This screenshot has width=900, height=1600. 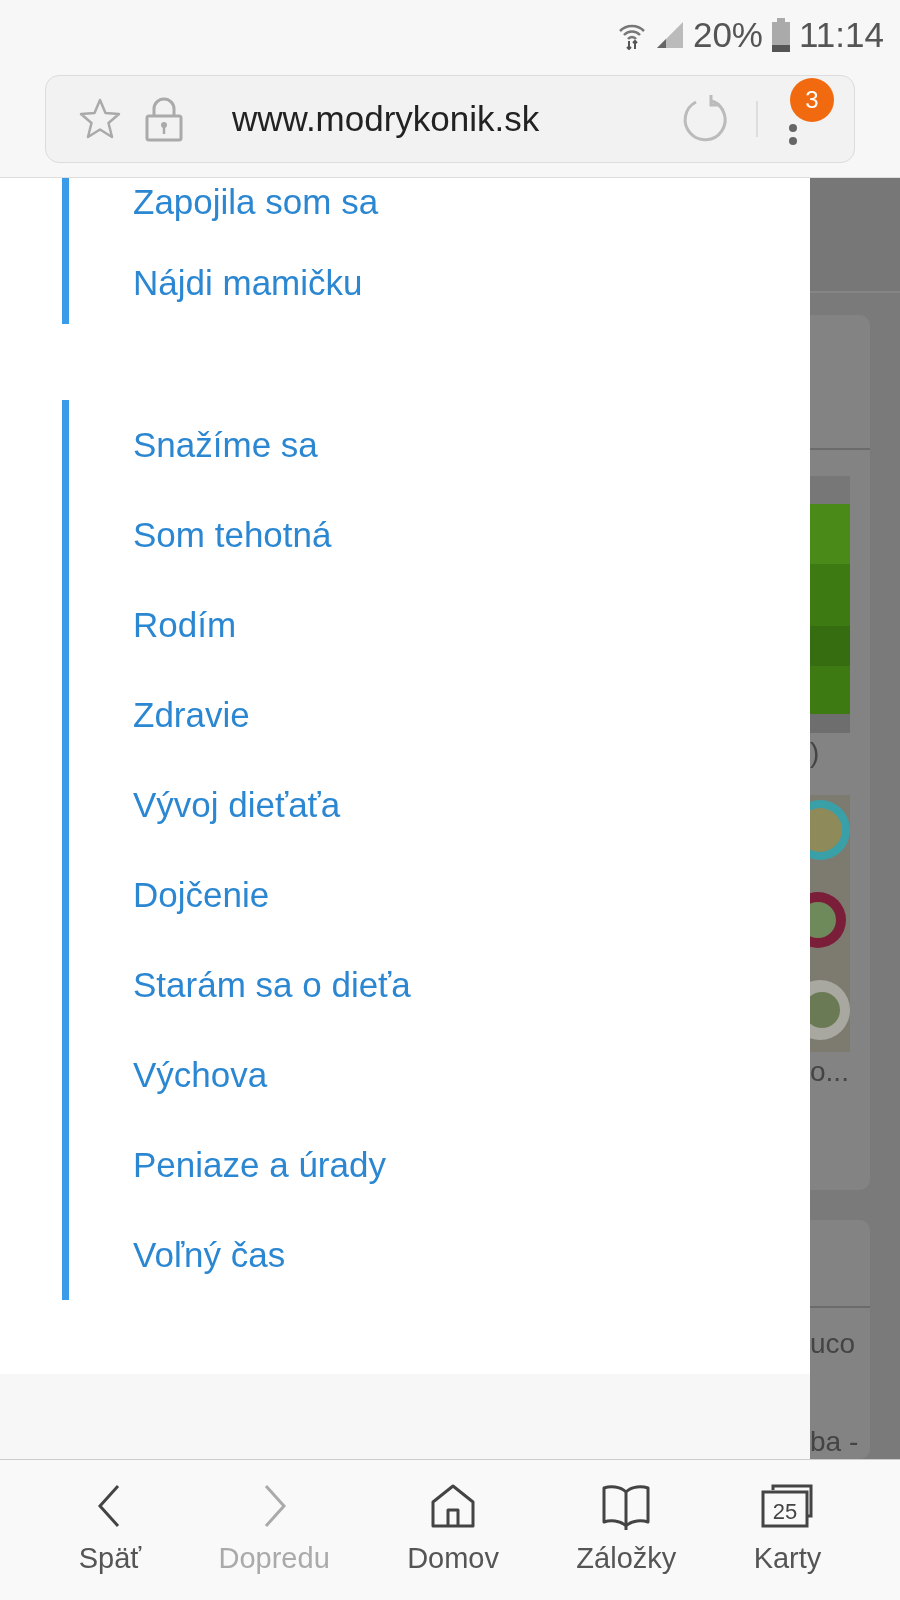 I want to click on battery-icon, so click(x=781, y=34).